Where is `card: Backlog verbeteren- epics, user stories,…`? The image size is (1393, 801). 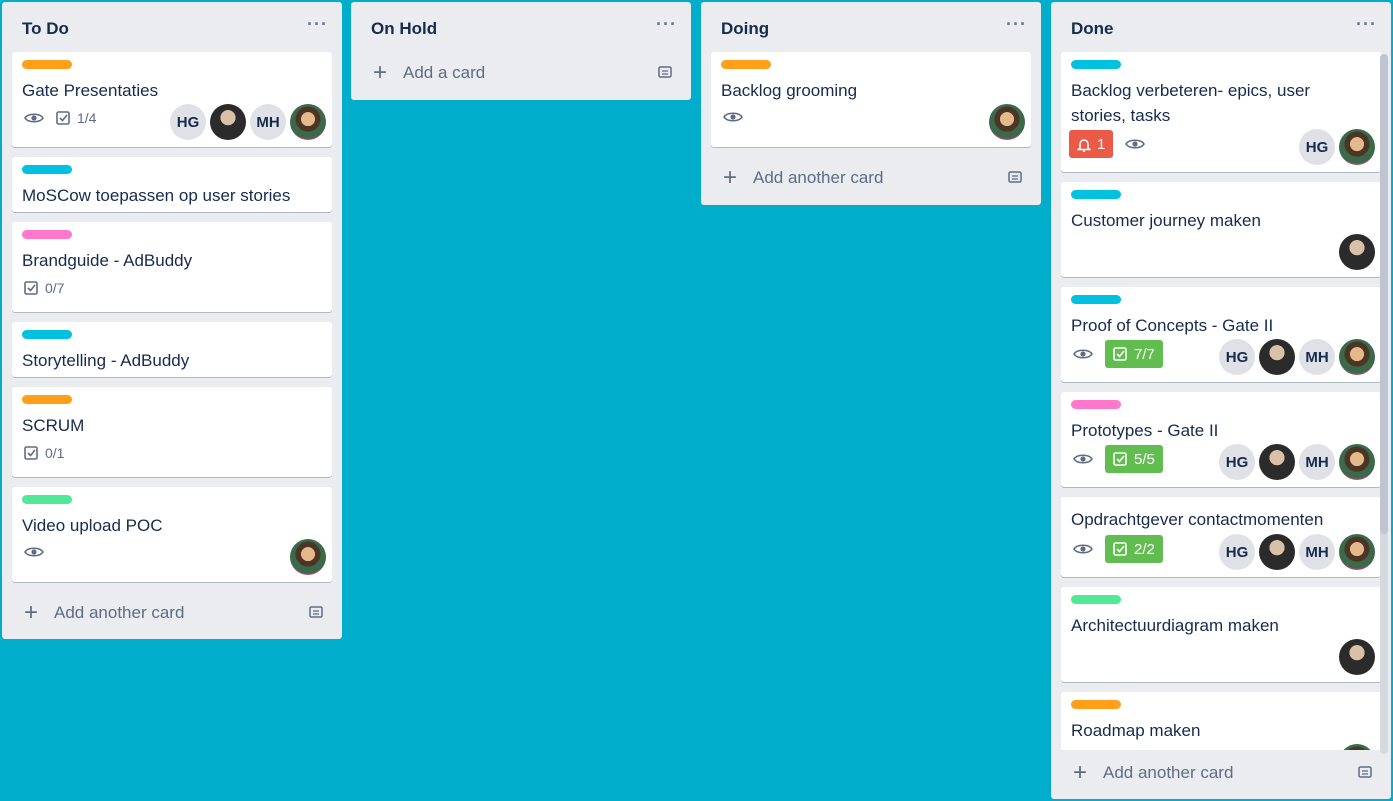
card: Backlog verbeteren- epics, user stories,… is located at coordinates (1221, 112).